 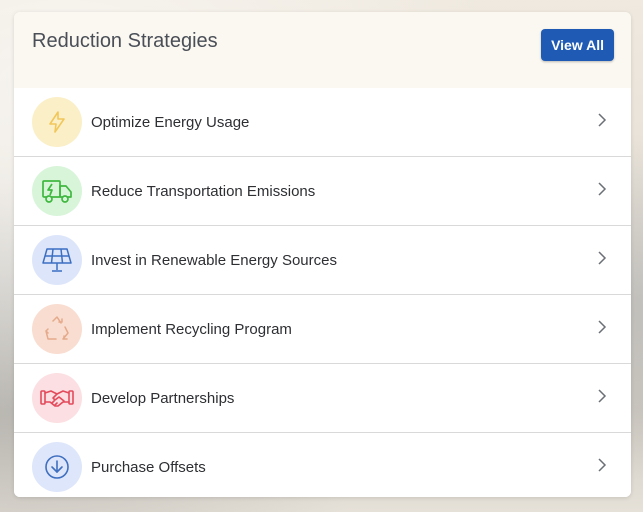 I want to click on strategy-label: Implement Recycling Program, so click(x=191, y=329).